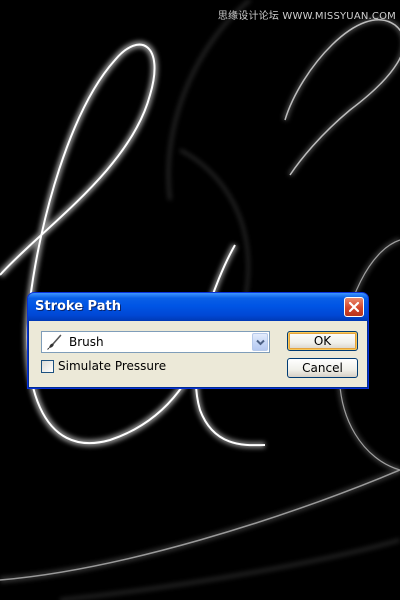 The height and width of the screenshot is (600, 400). Describe the element at coordinates (322, 368) in the screenshot. I see `cancel-button: Cancel` at that location.